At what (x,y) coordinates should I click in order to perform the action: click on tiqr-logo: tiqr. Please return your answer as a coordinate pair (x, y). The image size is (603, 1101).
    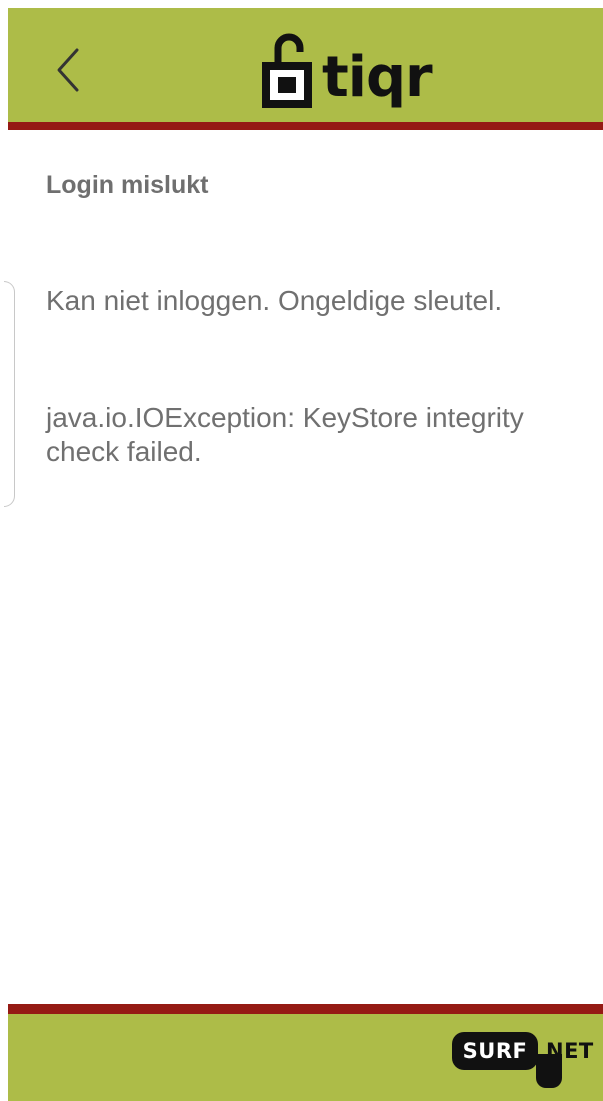
    Looking at the image, I should click on (355, 71).